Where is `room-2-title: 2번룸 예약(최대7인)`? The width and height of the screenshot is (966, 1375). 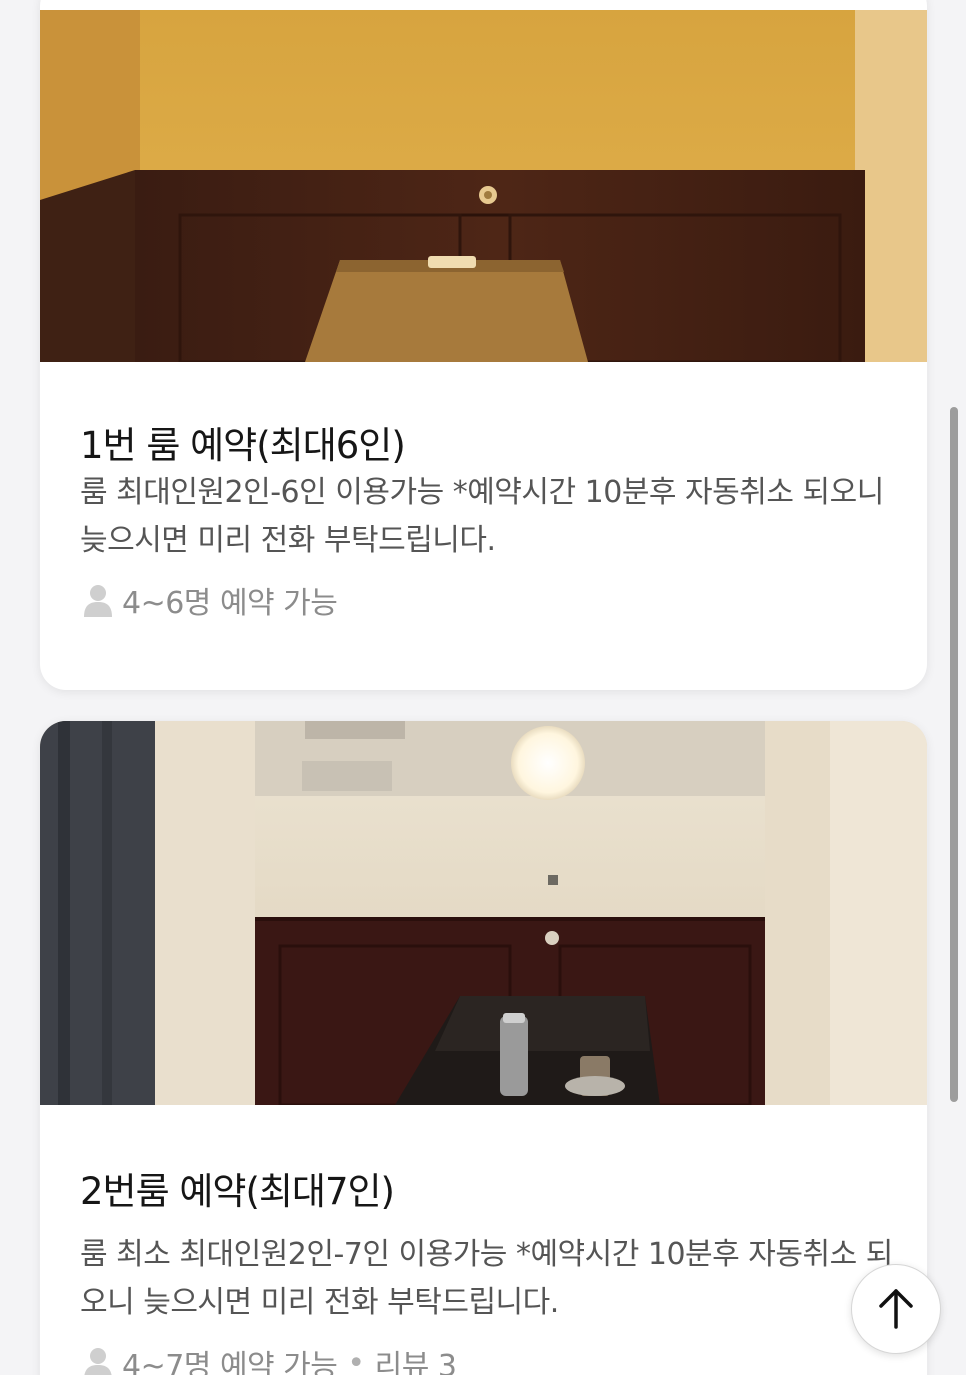
room-2-title: 2번룸 예약(최대7인) is located at coordinates (237, 1188).